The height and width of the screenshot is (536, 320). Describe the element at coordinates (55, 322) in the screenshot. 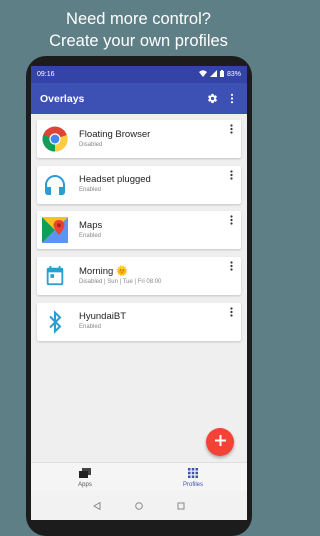

I see `bluetooth-icon` at that location.